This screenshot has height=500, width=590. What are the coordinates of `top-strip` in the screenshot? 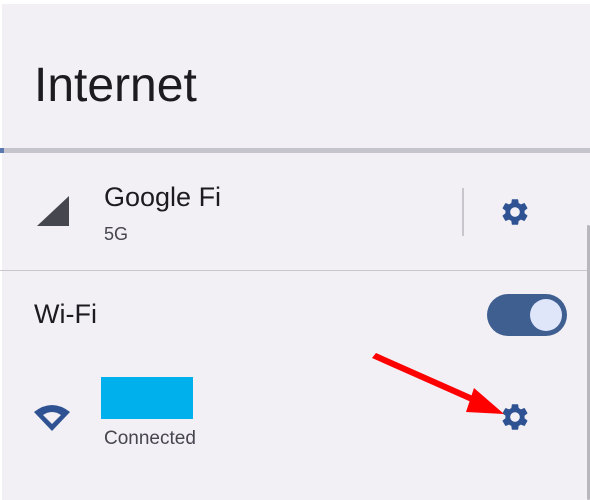 It's located at (295, 2).